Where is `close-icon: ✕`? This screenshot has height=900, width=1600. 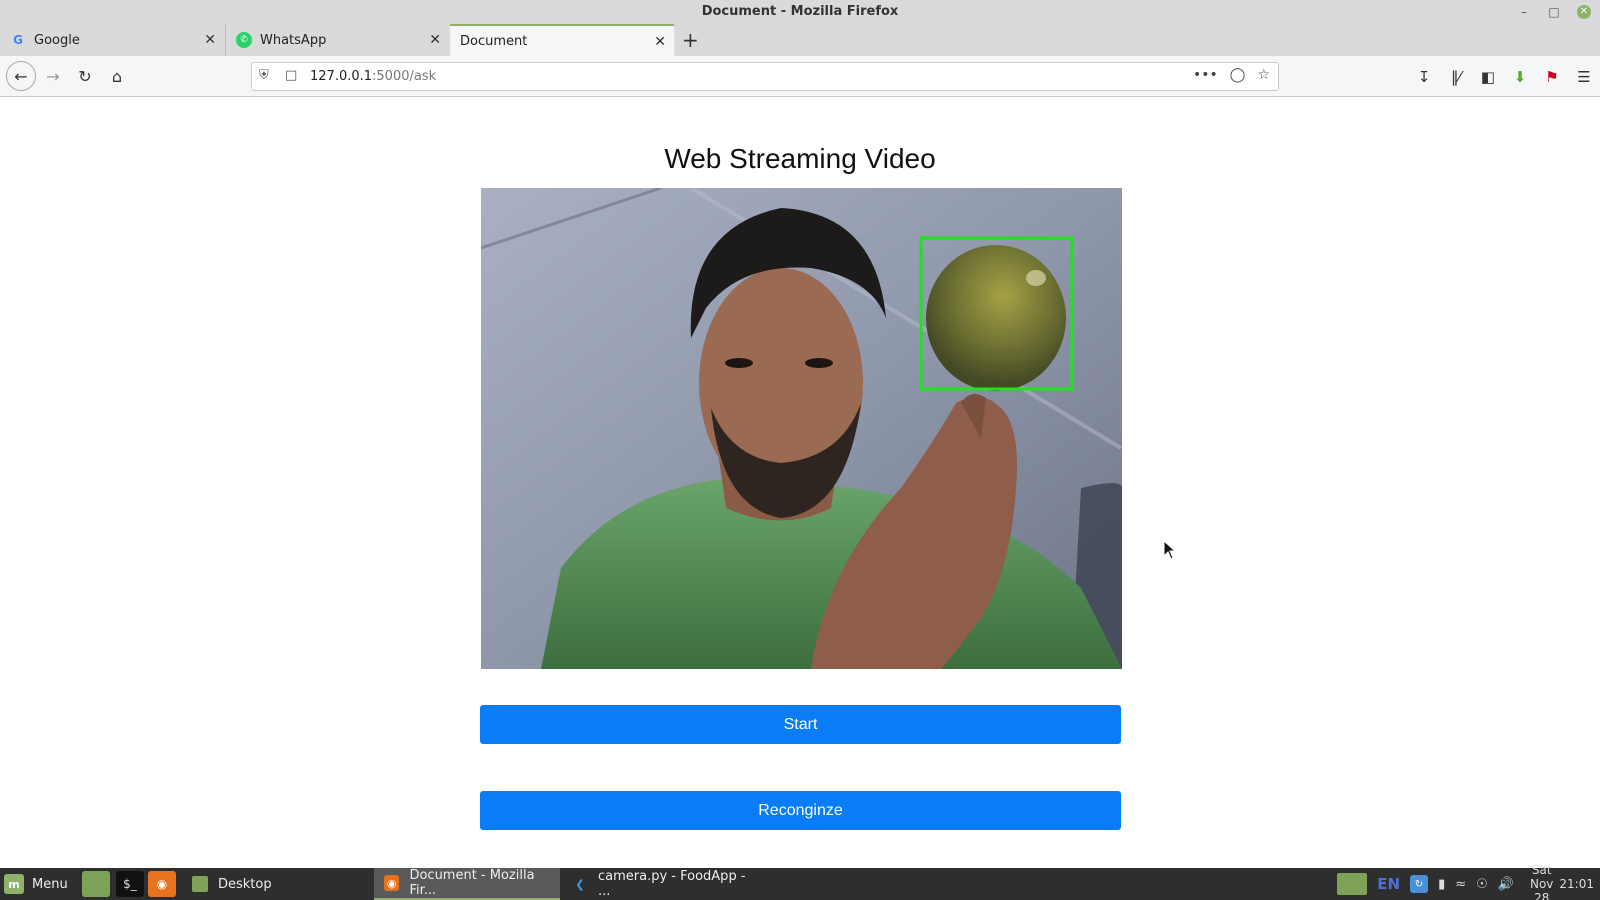
close-icon: ✕ is located at coordinates (1584, 12).